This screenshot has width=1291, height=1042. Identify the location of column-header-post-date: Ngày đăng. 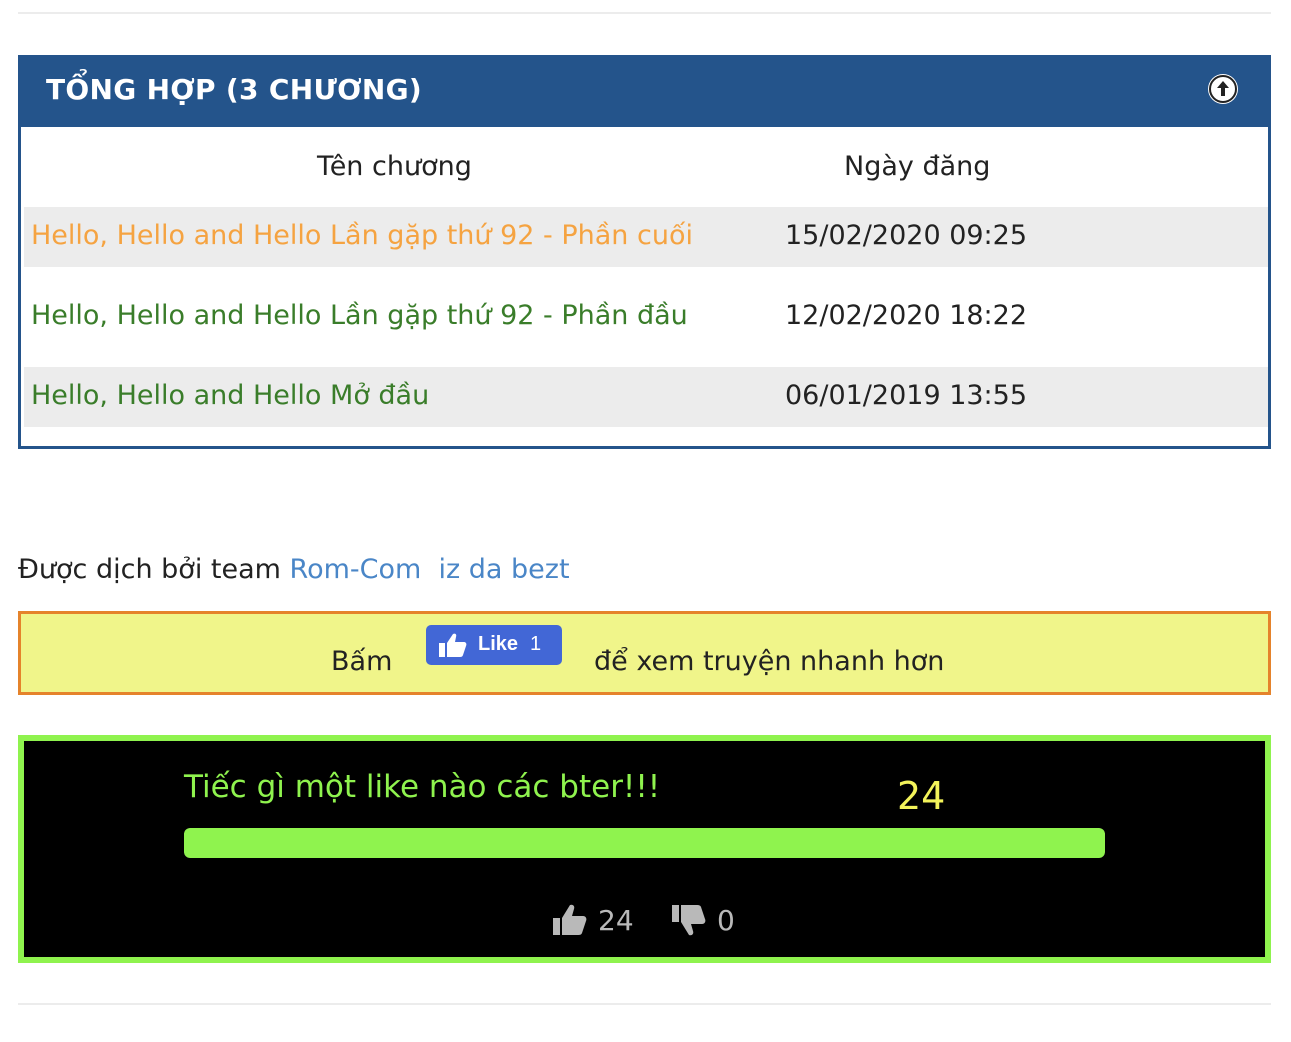
(917, 166).